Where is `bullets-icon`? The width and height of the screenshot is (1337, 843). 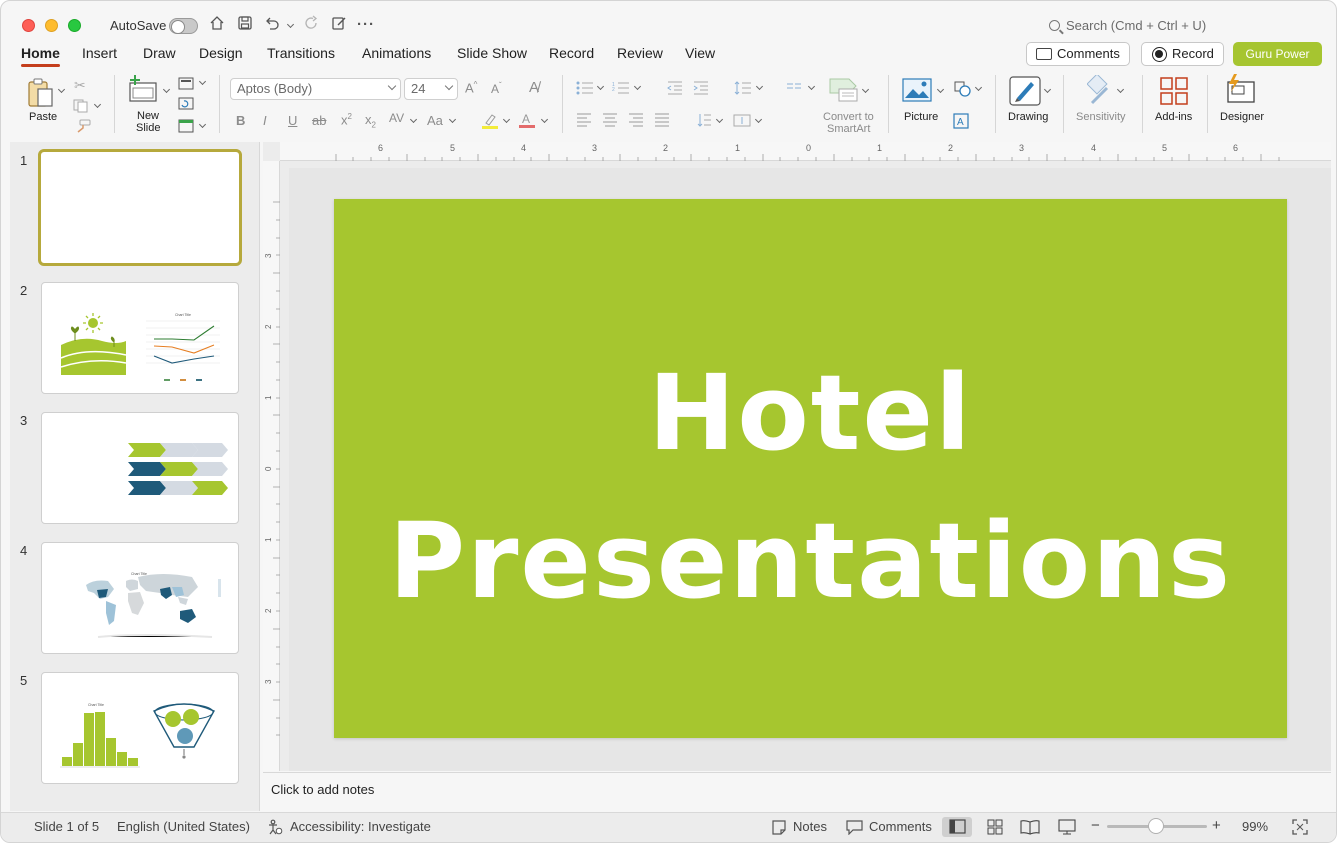
bullets-icon is located at coordinates (585, 89).